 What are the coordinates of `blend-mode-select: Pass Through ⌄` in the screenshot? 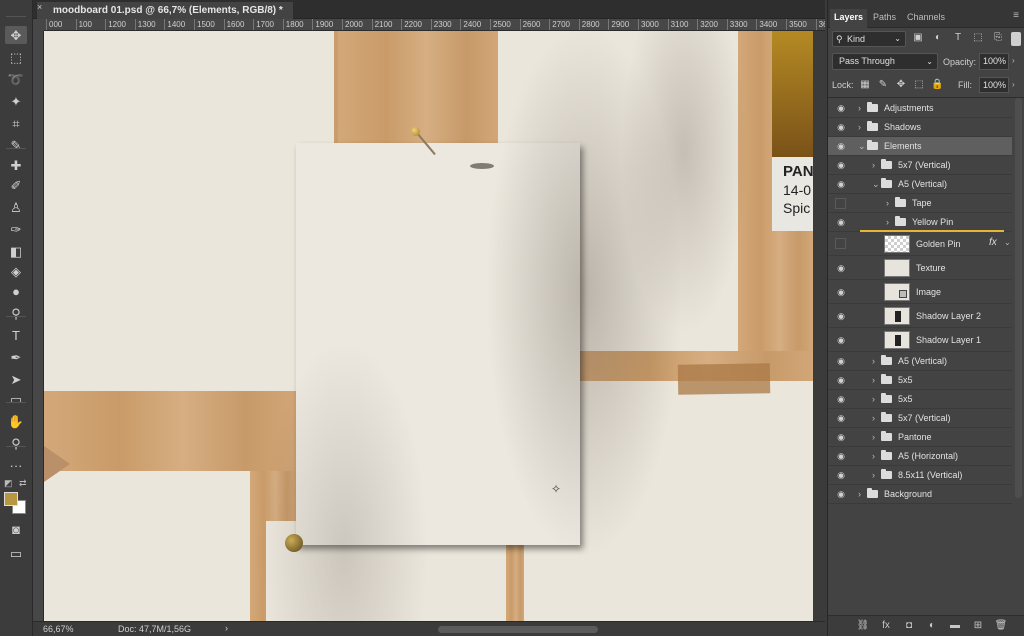 It's located at (885, 61).